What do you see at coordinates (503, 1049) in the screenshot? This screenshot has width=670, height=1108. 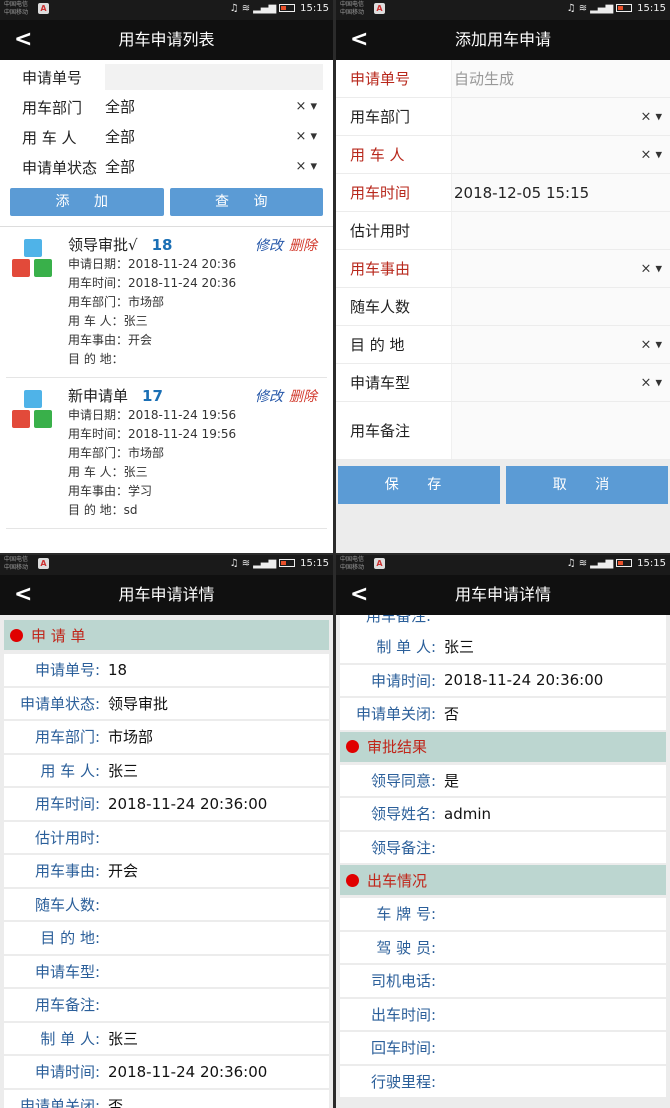 I see `detail-row: 回车时间:` at bounding box center [503, 1049].